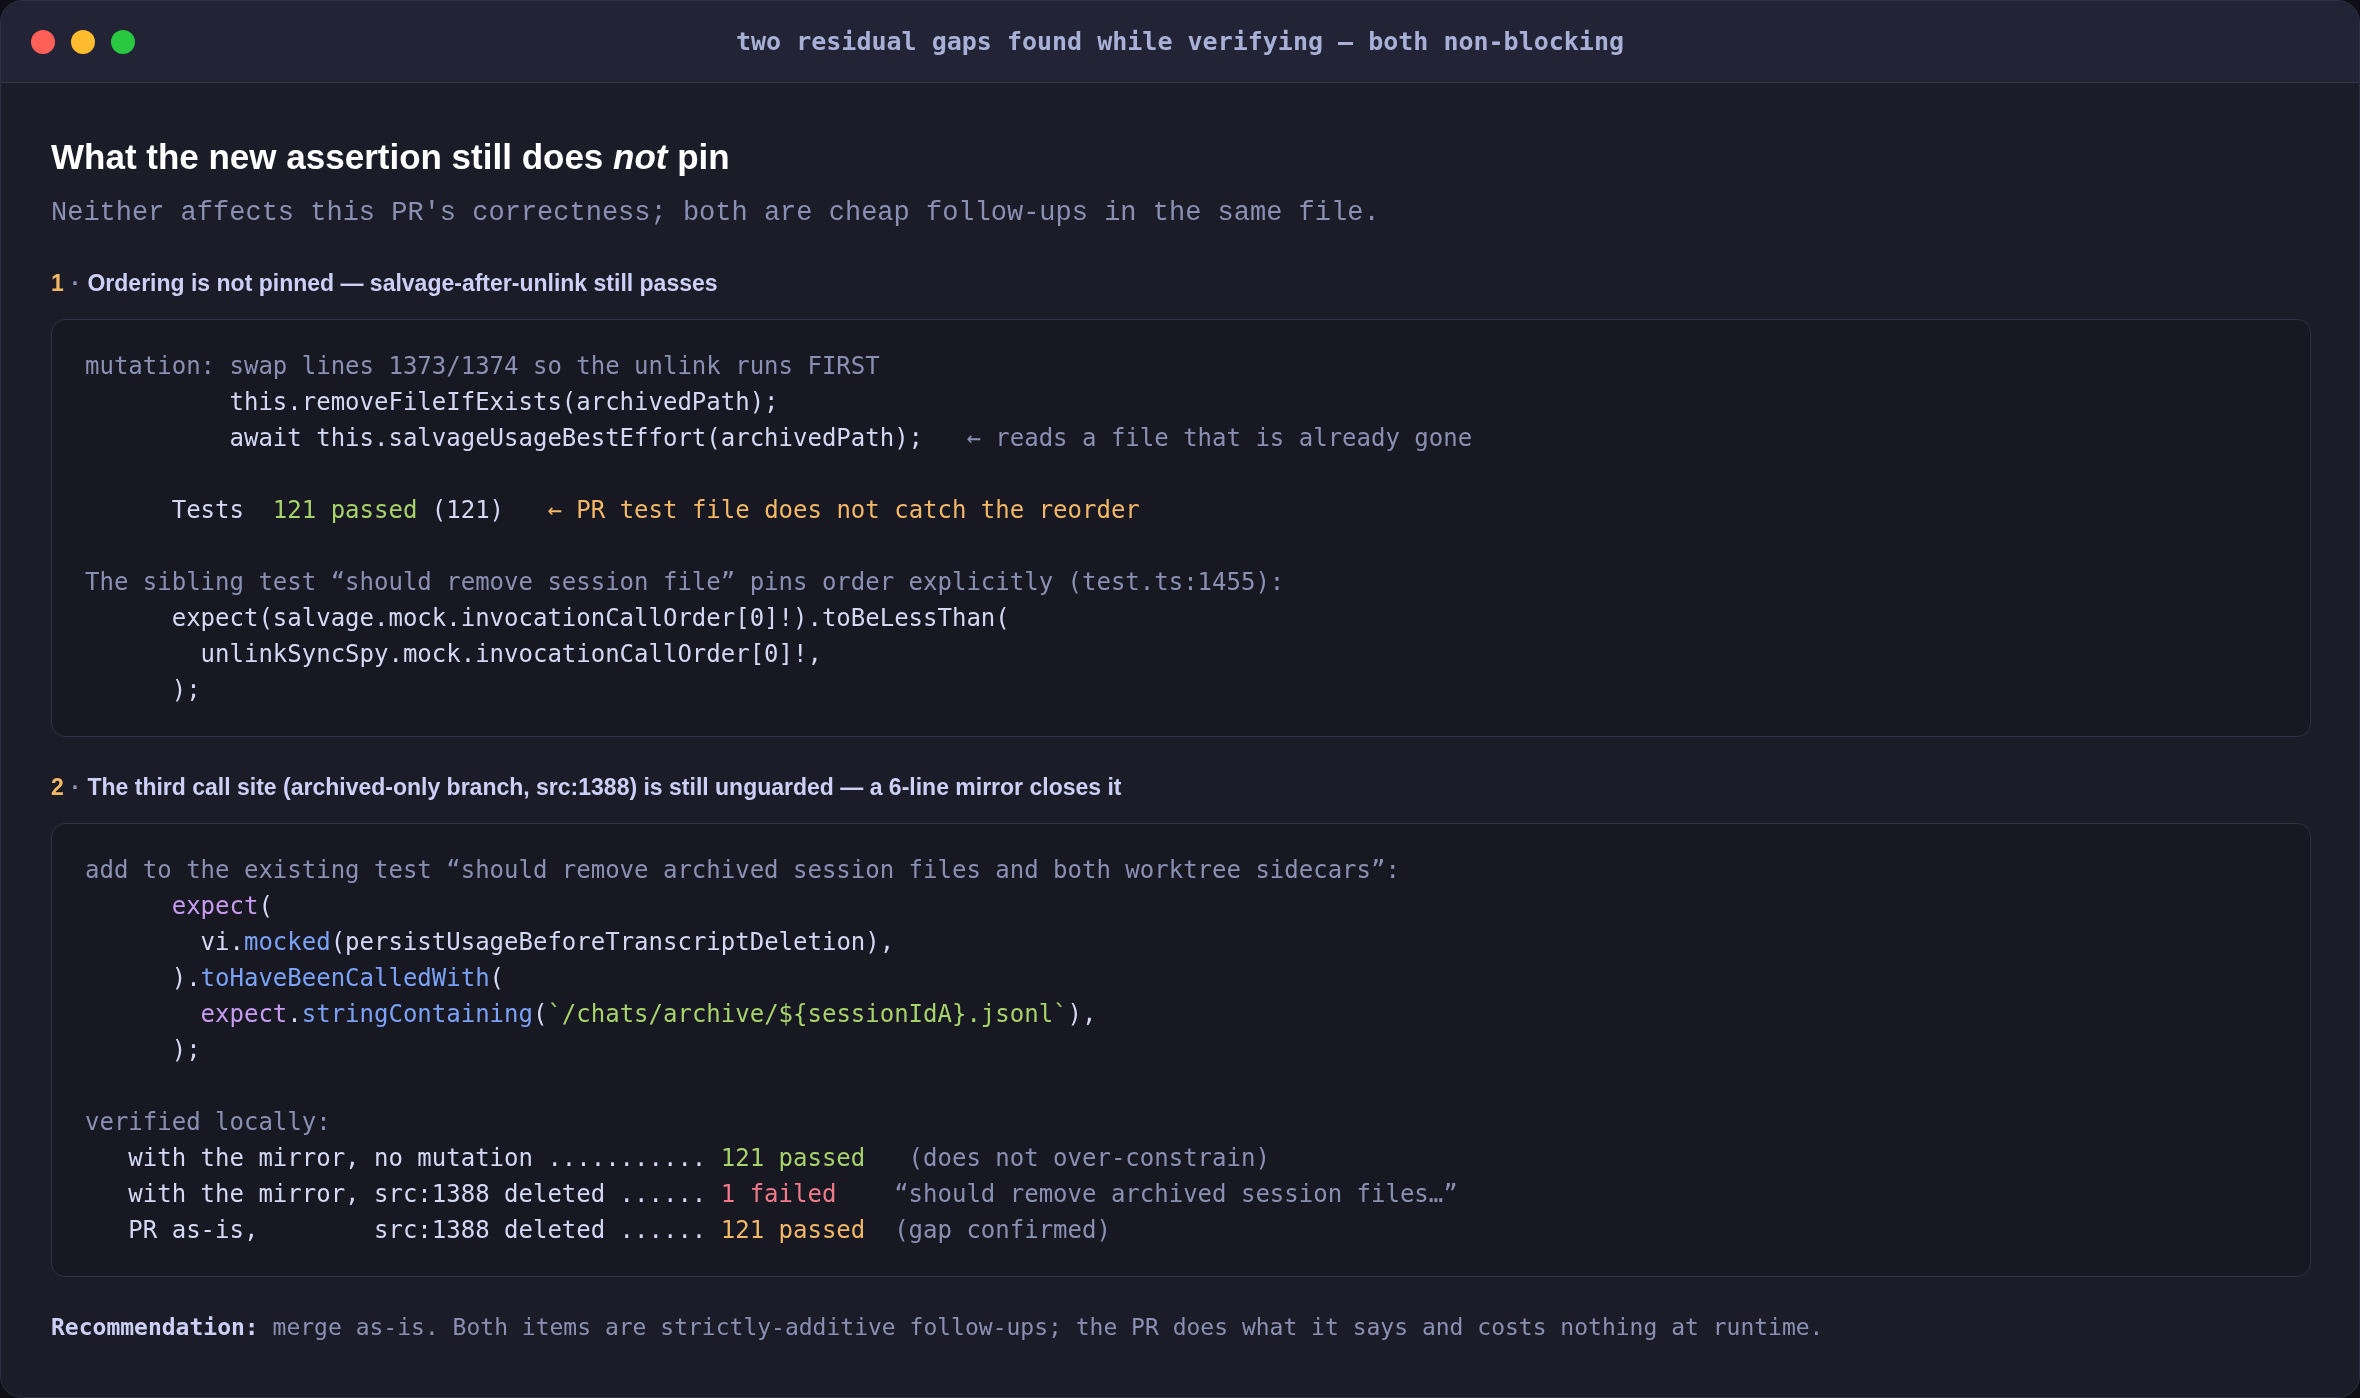  I want to click on code-line: expect(salvage.mock.invocationCallOrder[0]!).toBeLessThan(, so click(590, 618).